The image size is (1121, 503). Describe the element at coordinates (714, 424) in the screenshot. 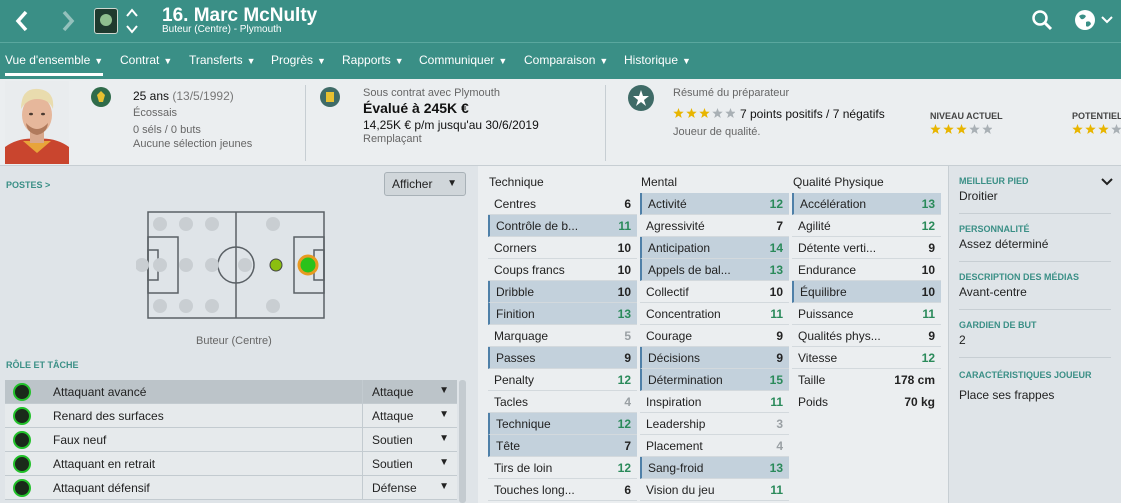

I see `attribute-row: Leadership 3` at that location.